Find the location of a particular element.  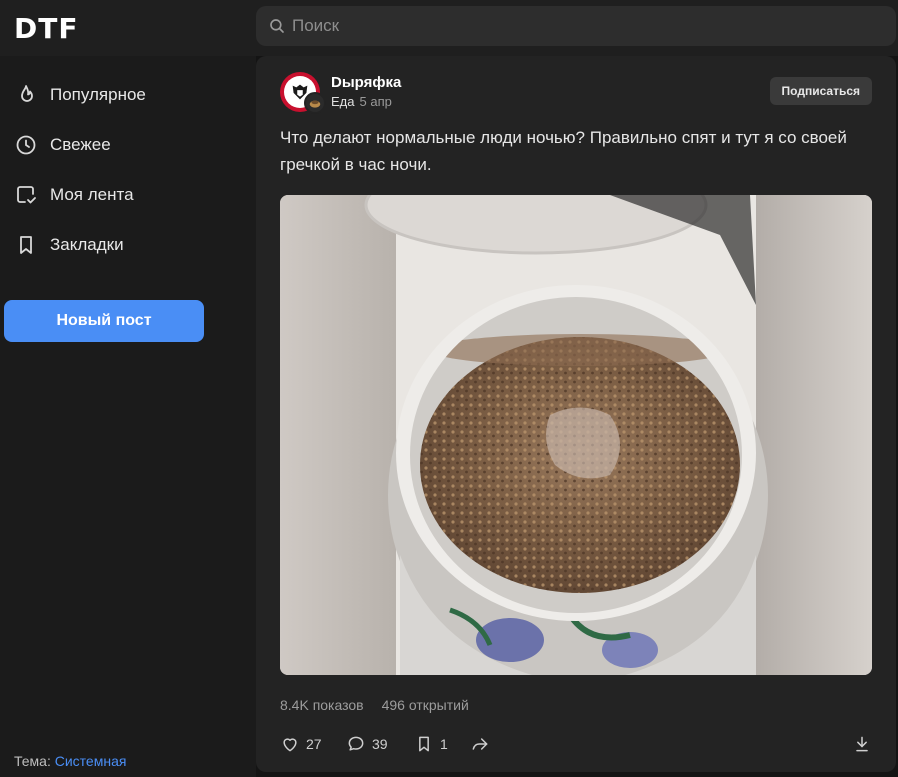

theme-label: Тема: is located at coordinates (32, 761).